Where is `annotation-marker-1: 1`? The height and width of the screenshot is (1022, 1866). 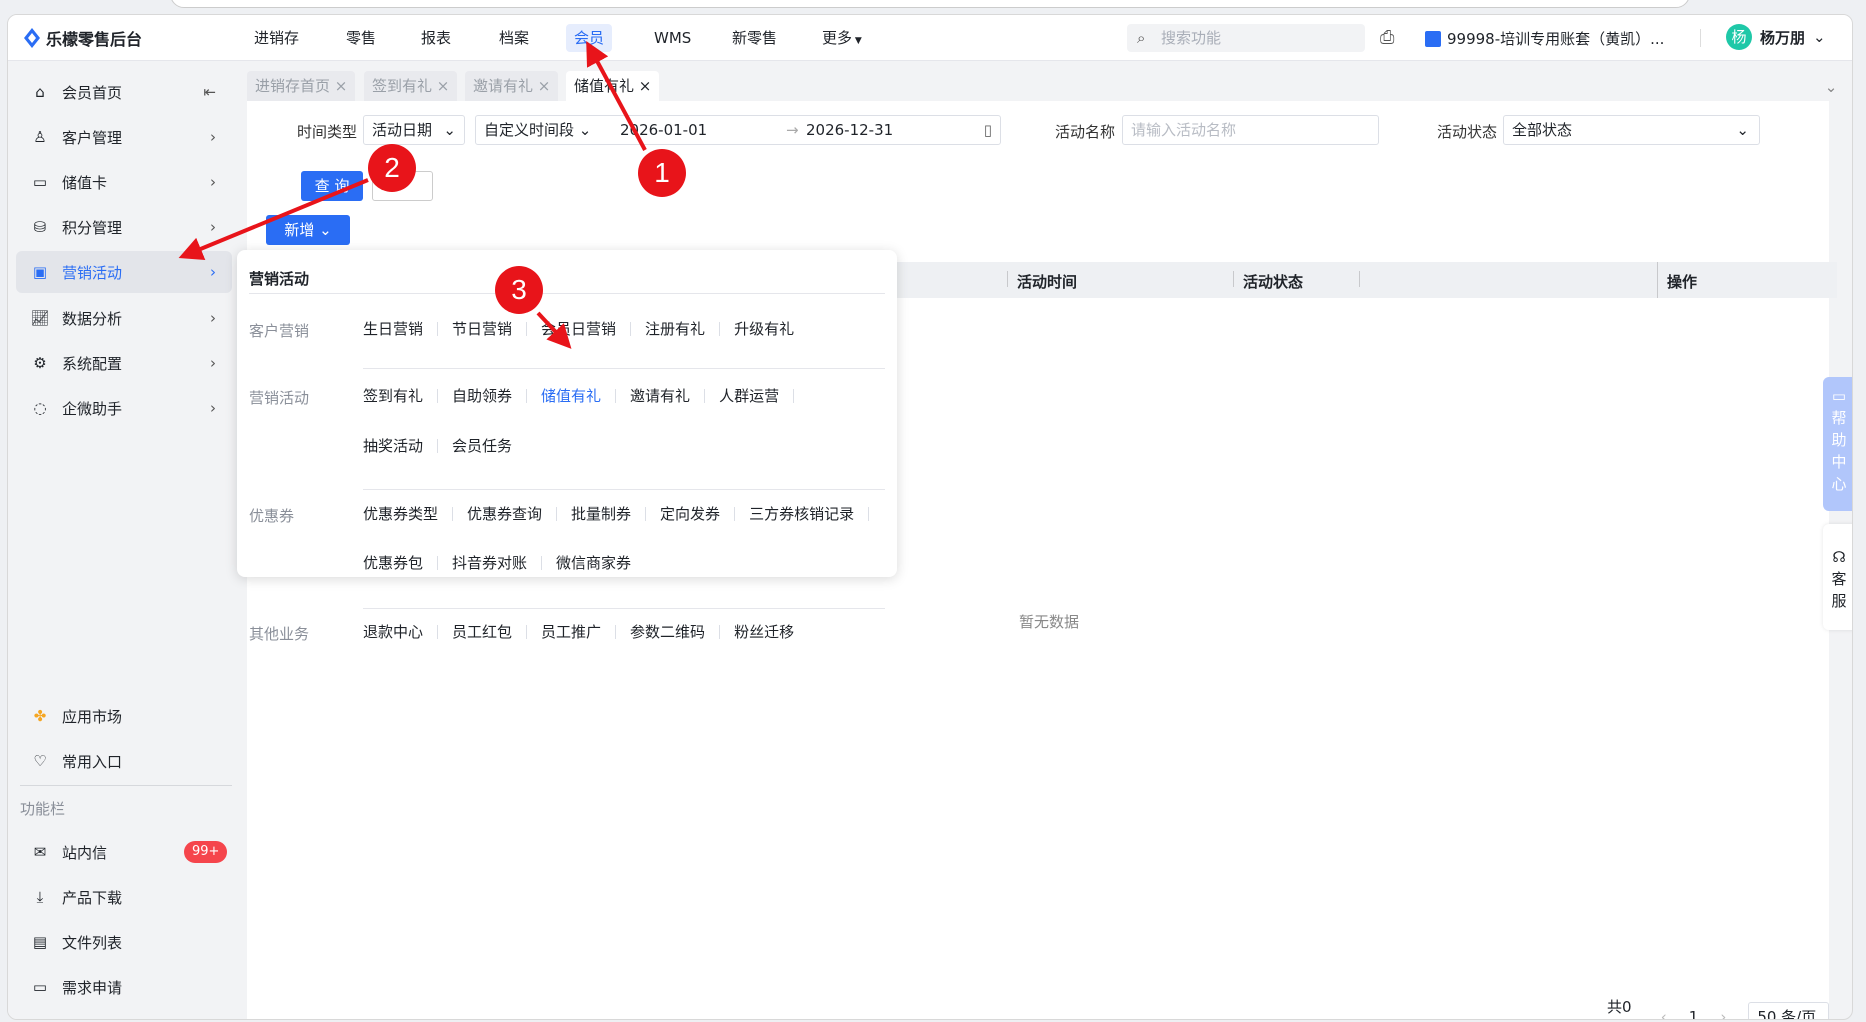 annotation-marker-1: 1 is located at coordinates (662, 173).